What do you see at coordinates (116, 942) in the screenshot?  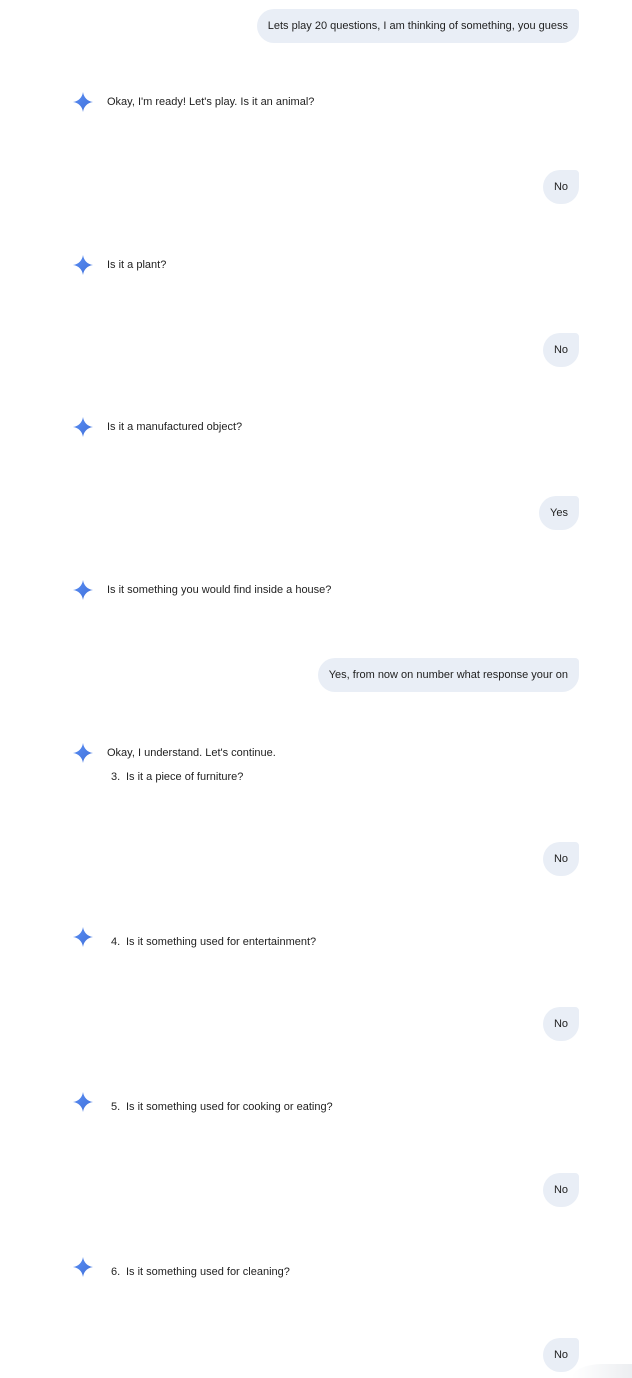 I see `question-number: 4.` at bounding box center [116, 942].